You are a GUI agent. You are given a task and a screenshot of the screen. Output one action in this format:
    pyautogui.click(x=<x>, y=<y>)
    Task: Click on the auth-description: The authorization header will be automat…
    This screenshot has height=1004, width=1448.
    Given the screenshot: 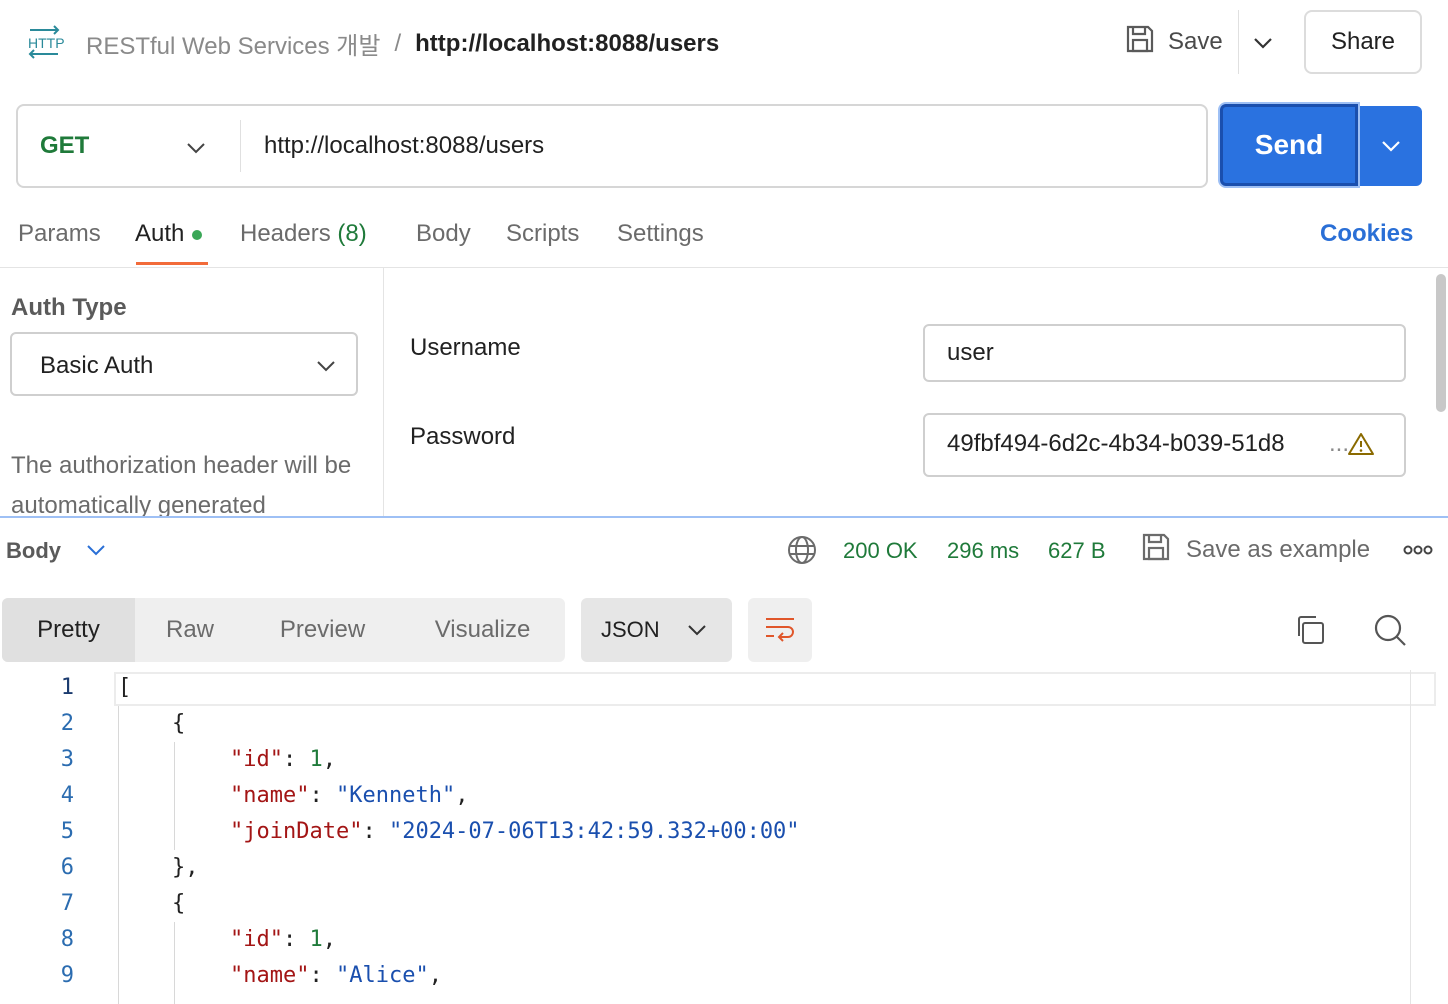 What is the action you would take?
    pyautogui.click(x=181, y=484)
    